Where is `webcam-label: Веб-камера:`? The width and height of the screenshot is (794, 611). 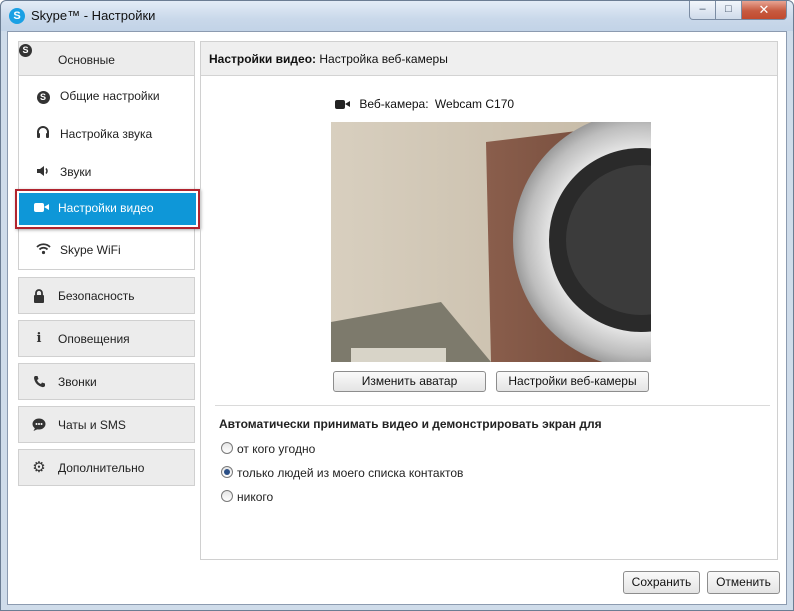
webcam-label: Веб-камера: is located at coordinates (394, 104).